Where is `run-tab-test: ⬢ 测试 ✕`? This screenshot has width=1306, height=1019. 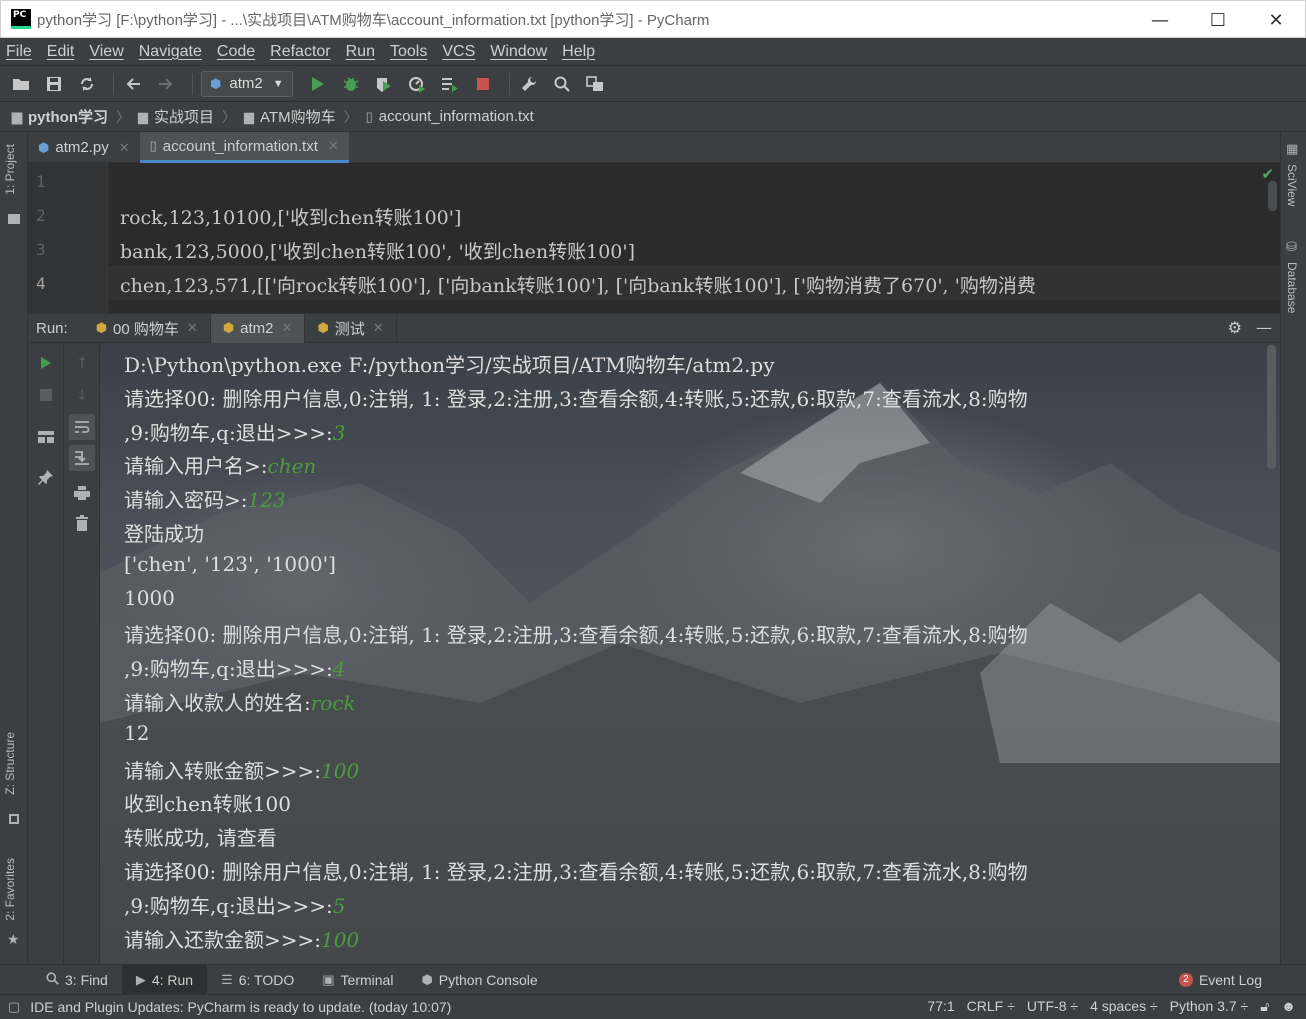
run-tab-test: ⬢ 测试 ✕ is located at coordinates (351, 328).